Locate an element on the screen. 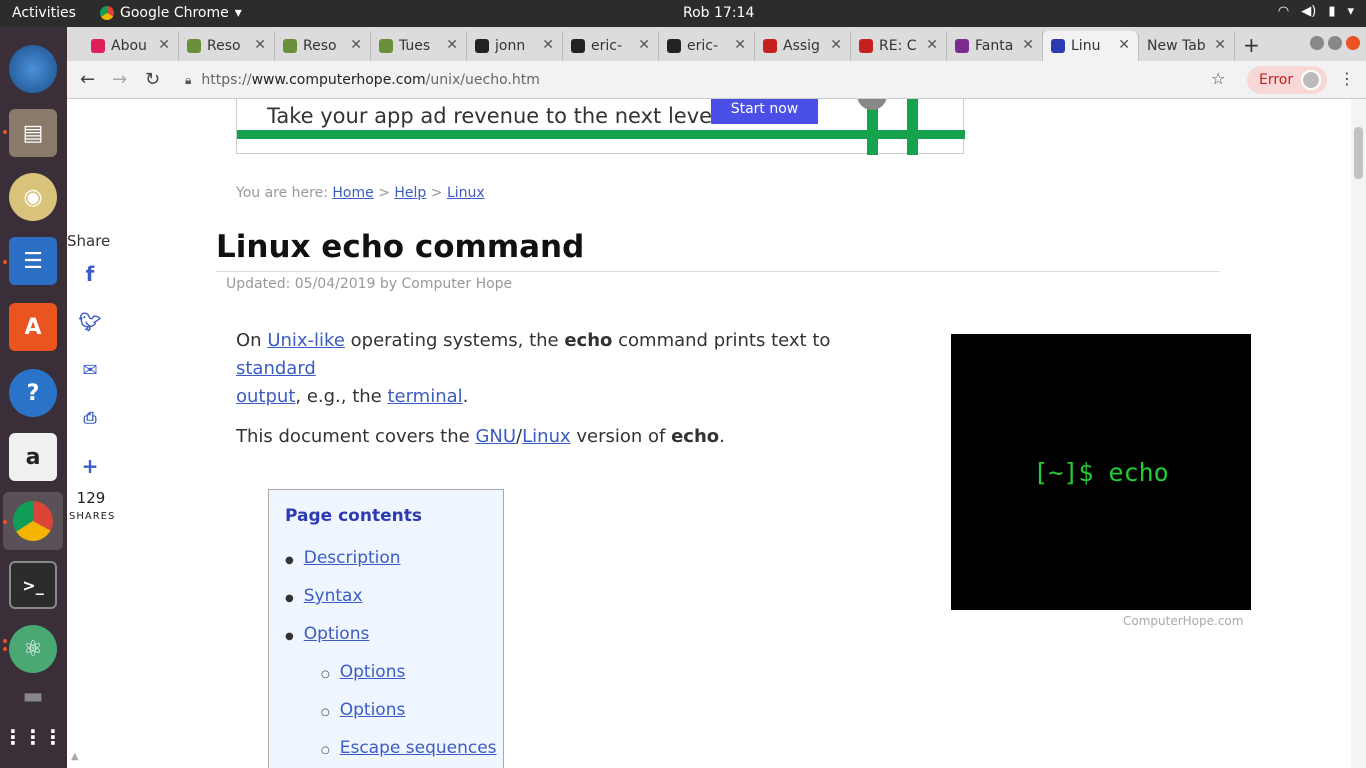  breadcrumb-linux: Linux is located at coordinates (466, 193).